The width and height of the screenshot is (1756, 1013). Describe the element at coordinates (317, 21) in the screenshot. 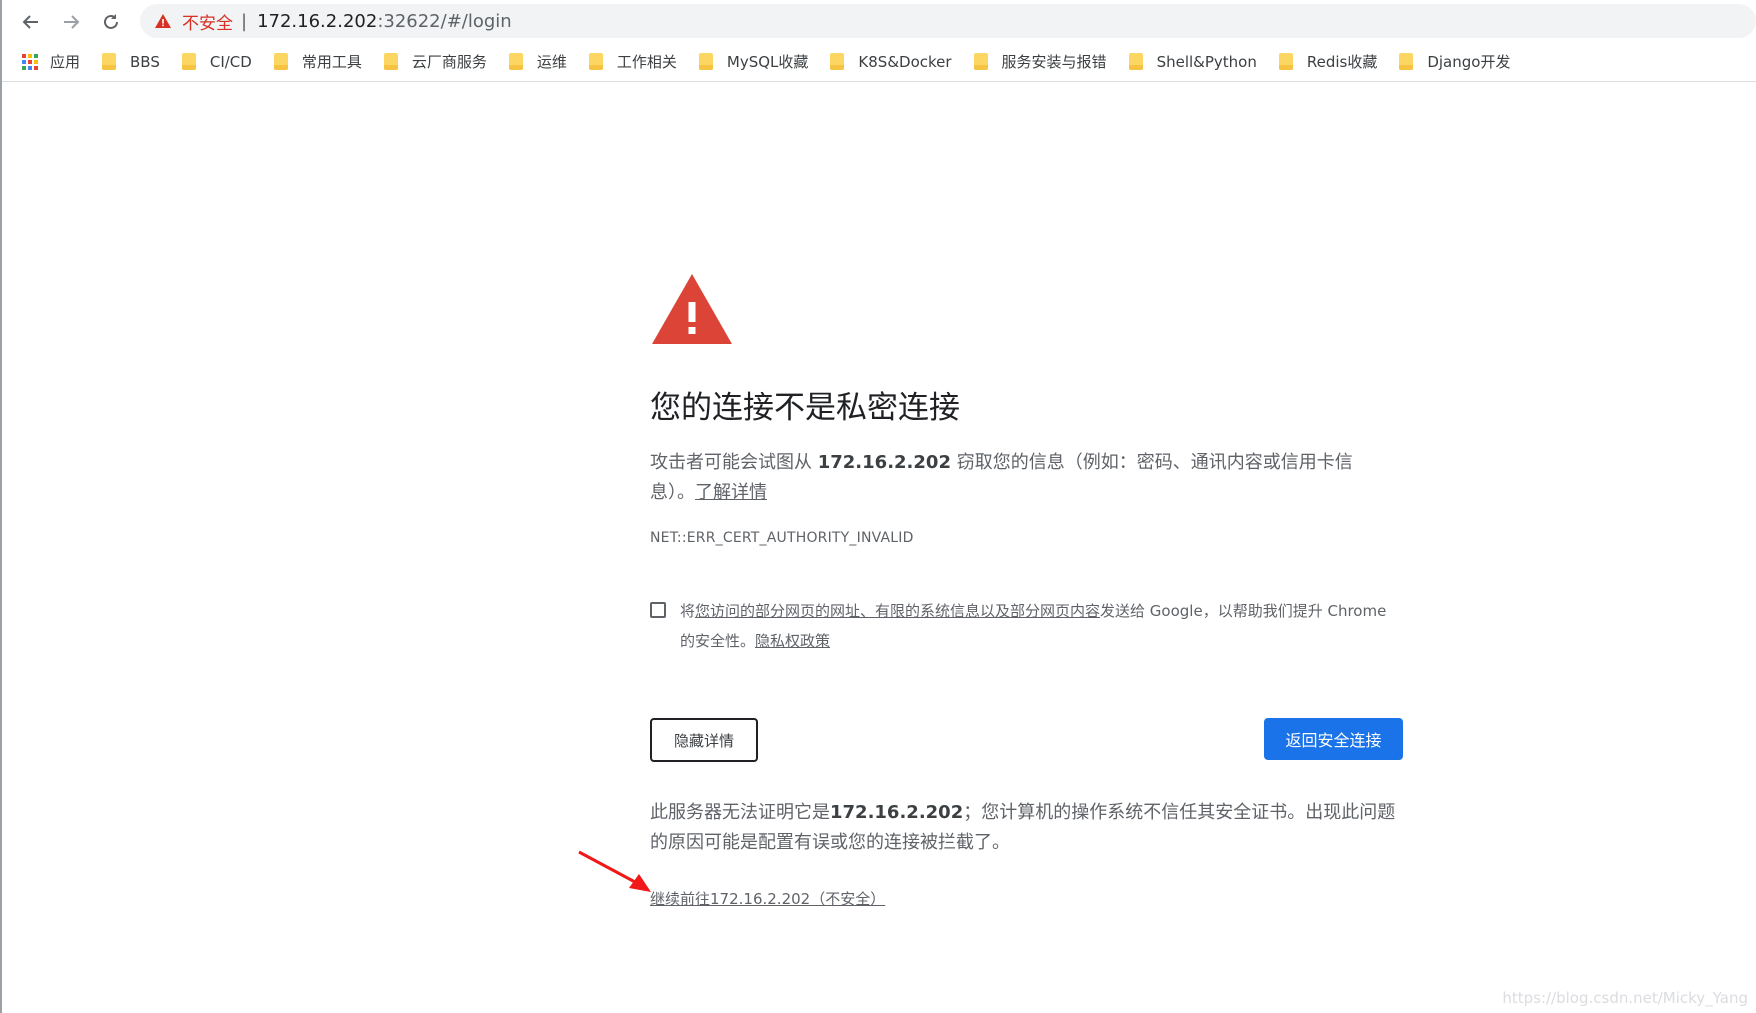

I see `url-host: 172.16.2.202` at that location.